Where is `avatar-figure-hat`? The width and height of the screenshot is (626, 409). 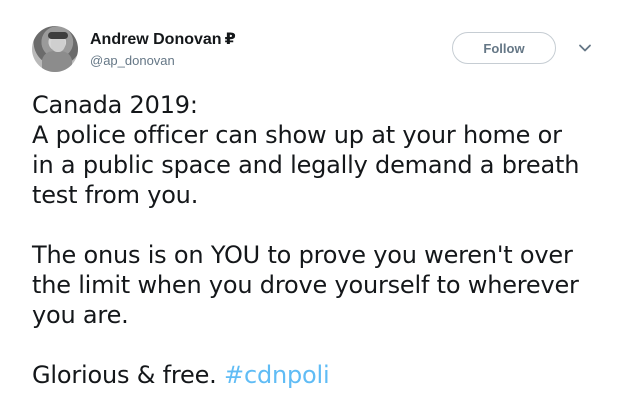
avatar-figure-hat is located at coordinates (58, 35).